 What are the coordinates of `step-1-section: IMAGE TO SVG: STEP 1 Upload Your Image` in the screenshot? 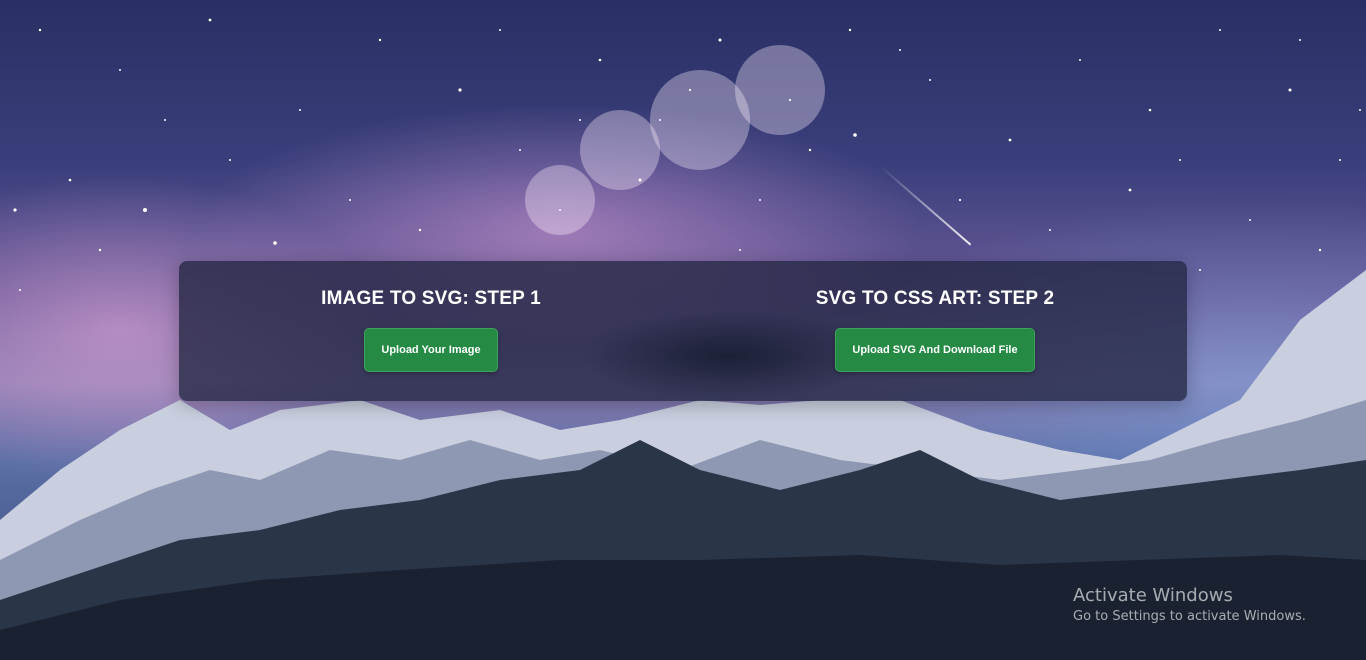 It's located at (431, 331).